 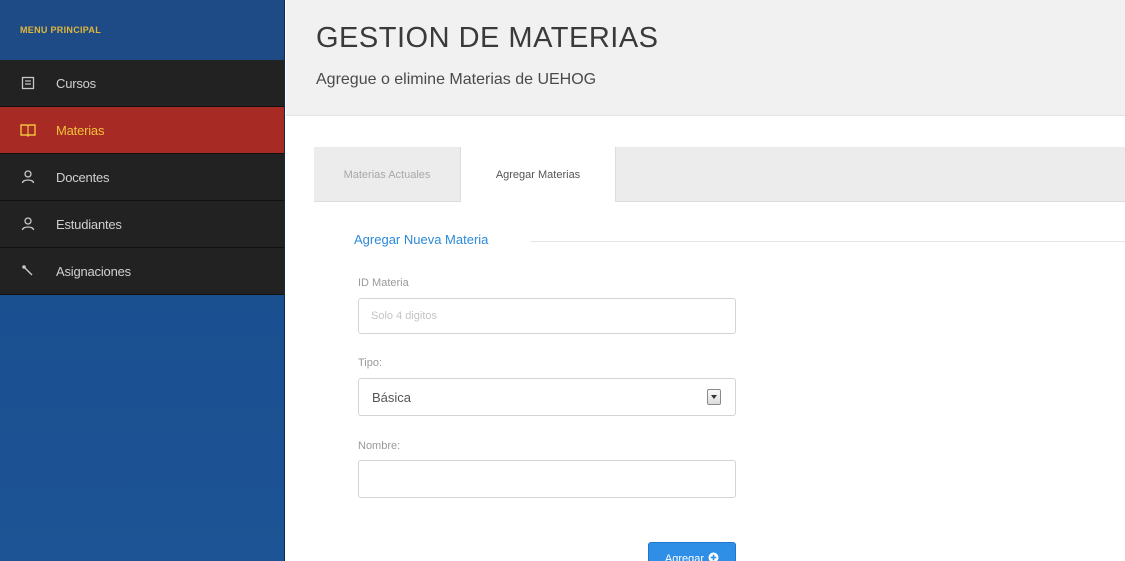 I want to click on id-materia-label: ID Materia, so click(x=383, y=283).